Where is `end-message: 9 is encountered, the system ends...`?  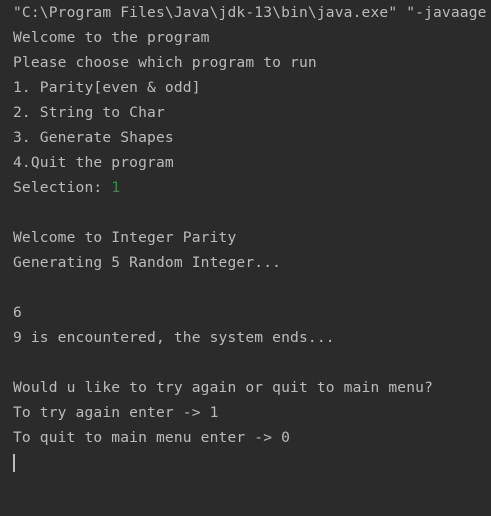 end-message: 9 is encountered, the system ends... is located at coordinates (174, 337).